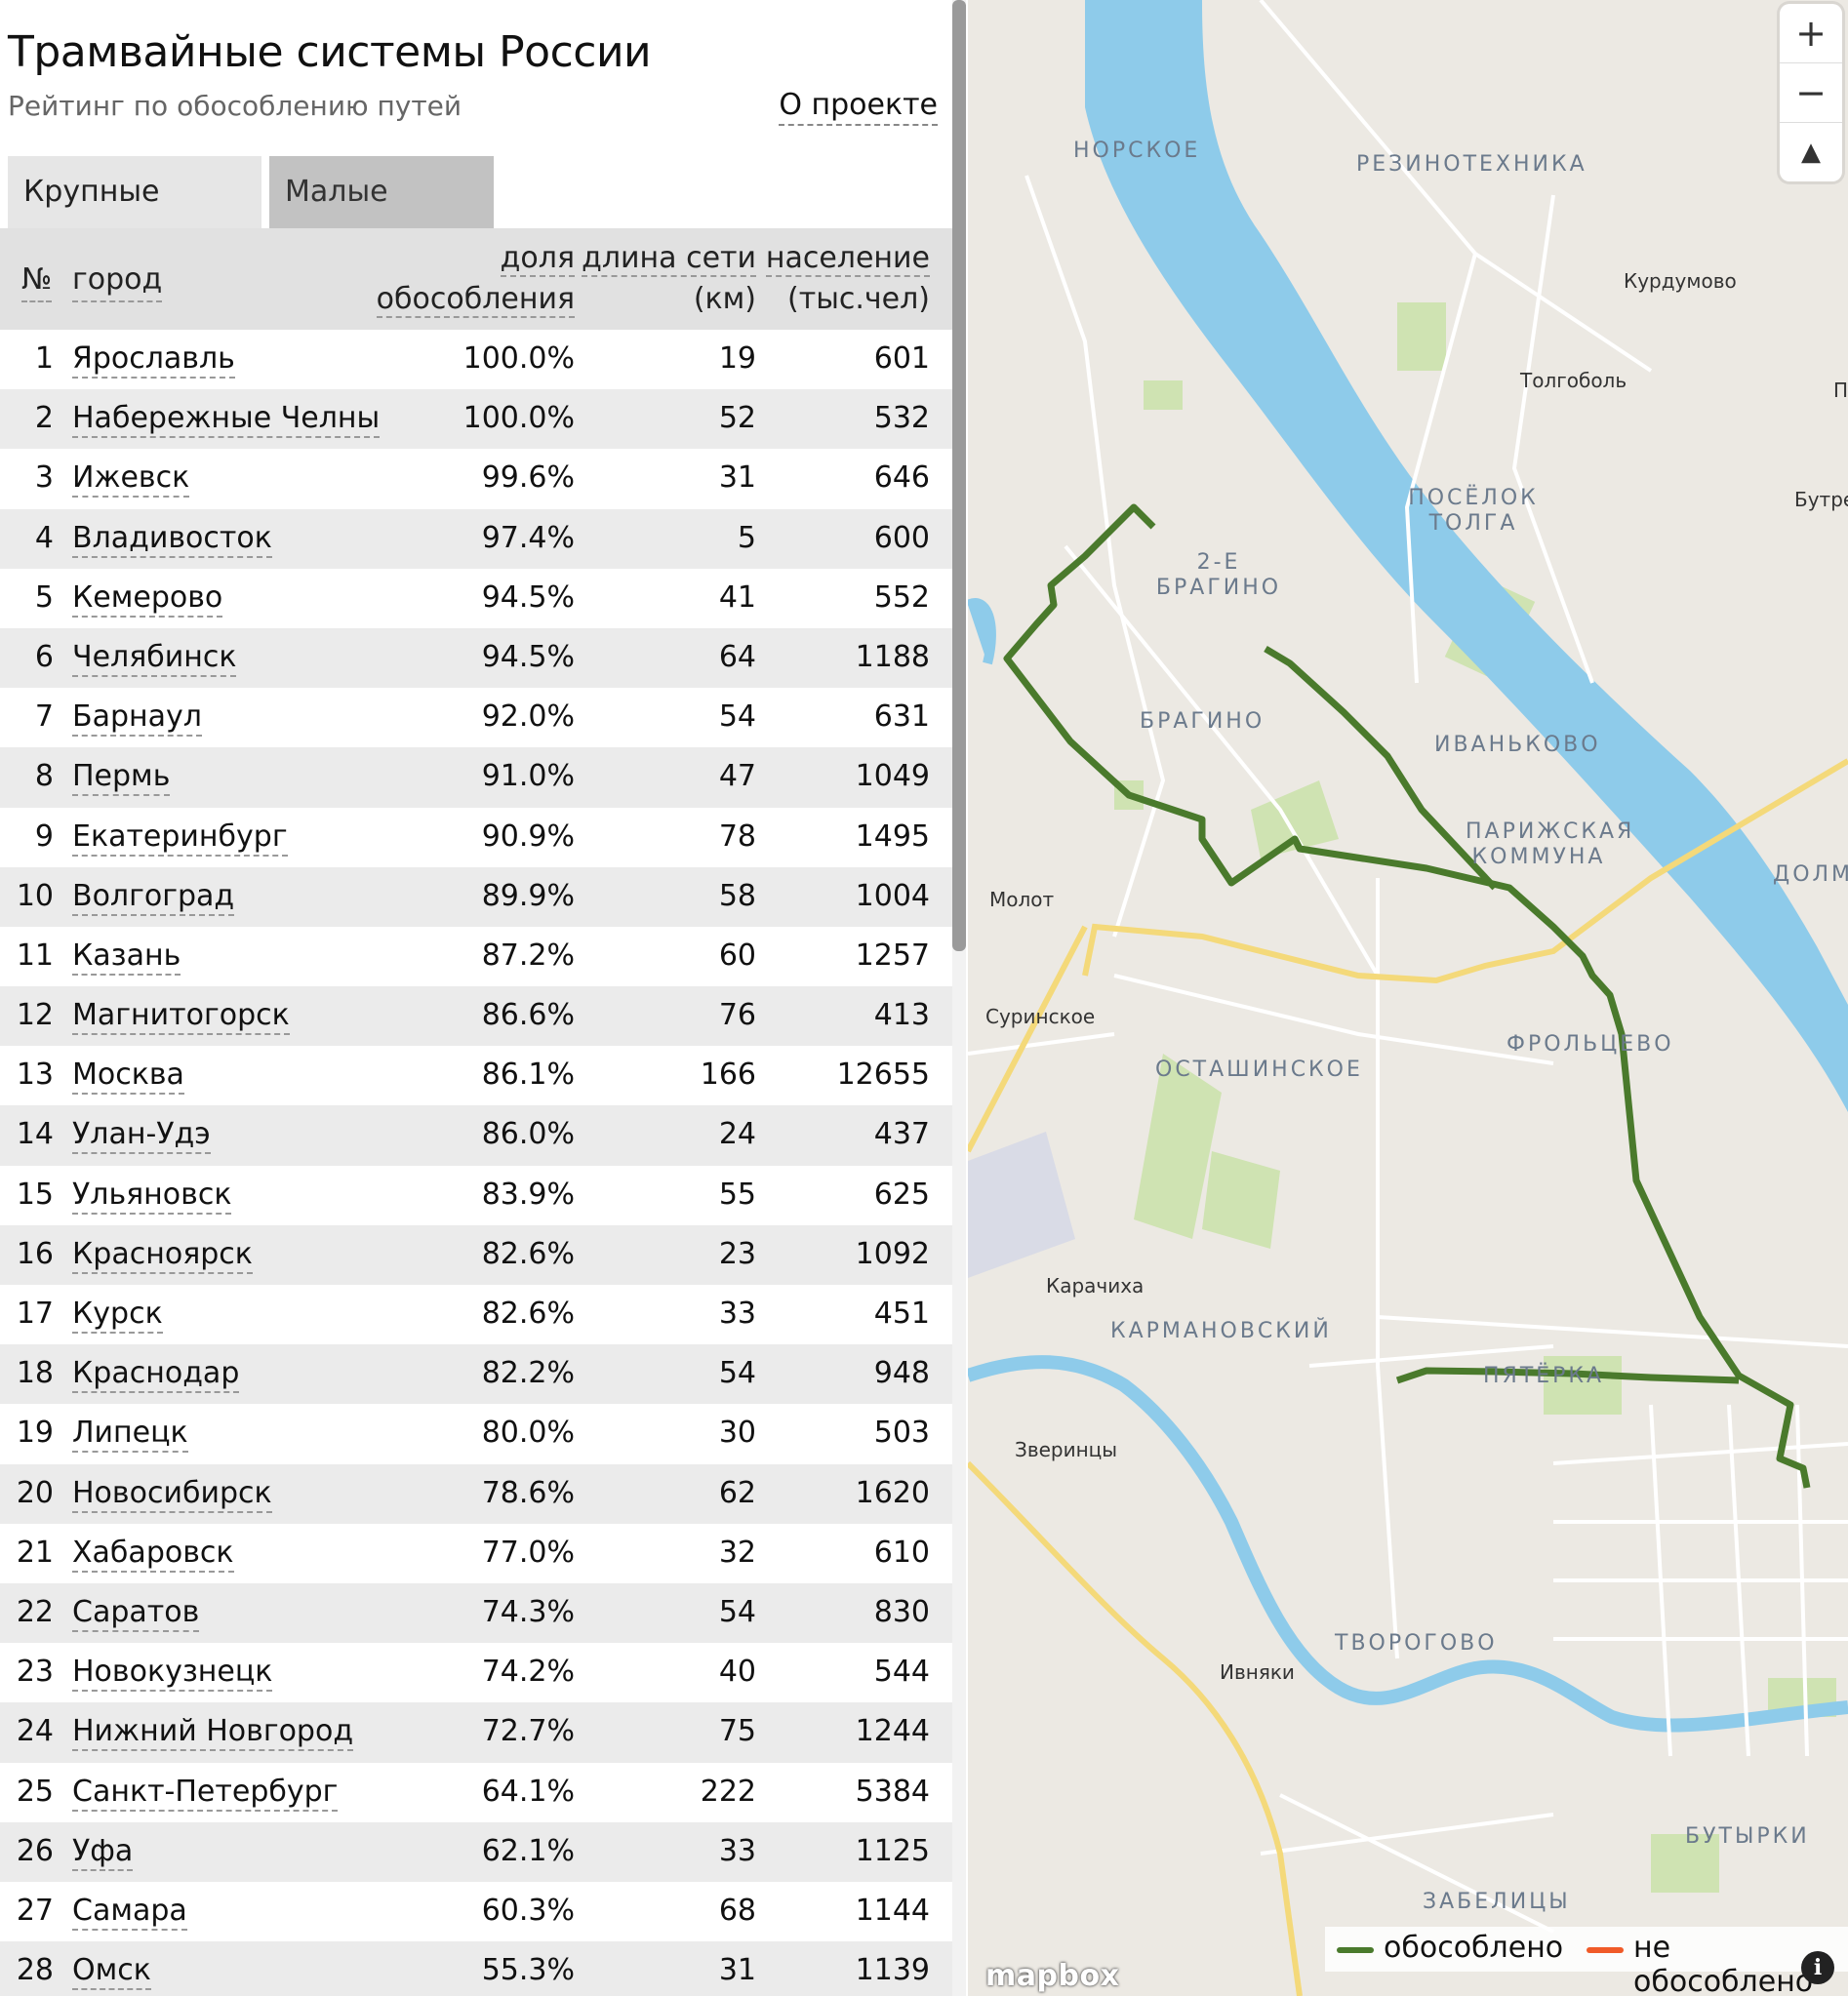  I want to click on row-share: 55.3%, so click(528, 1971).